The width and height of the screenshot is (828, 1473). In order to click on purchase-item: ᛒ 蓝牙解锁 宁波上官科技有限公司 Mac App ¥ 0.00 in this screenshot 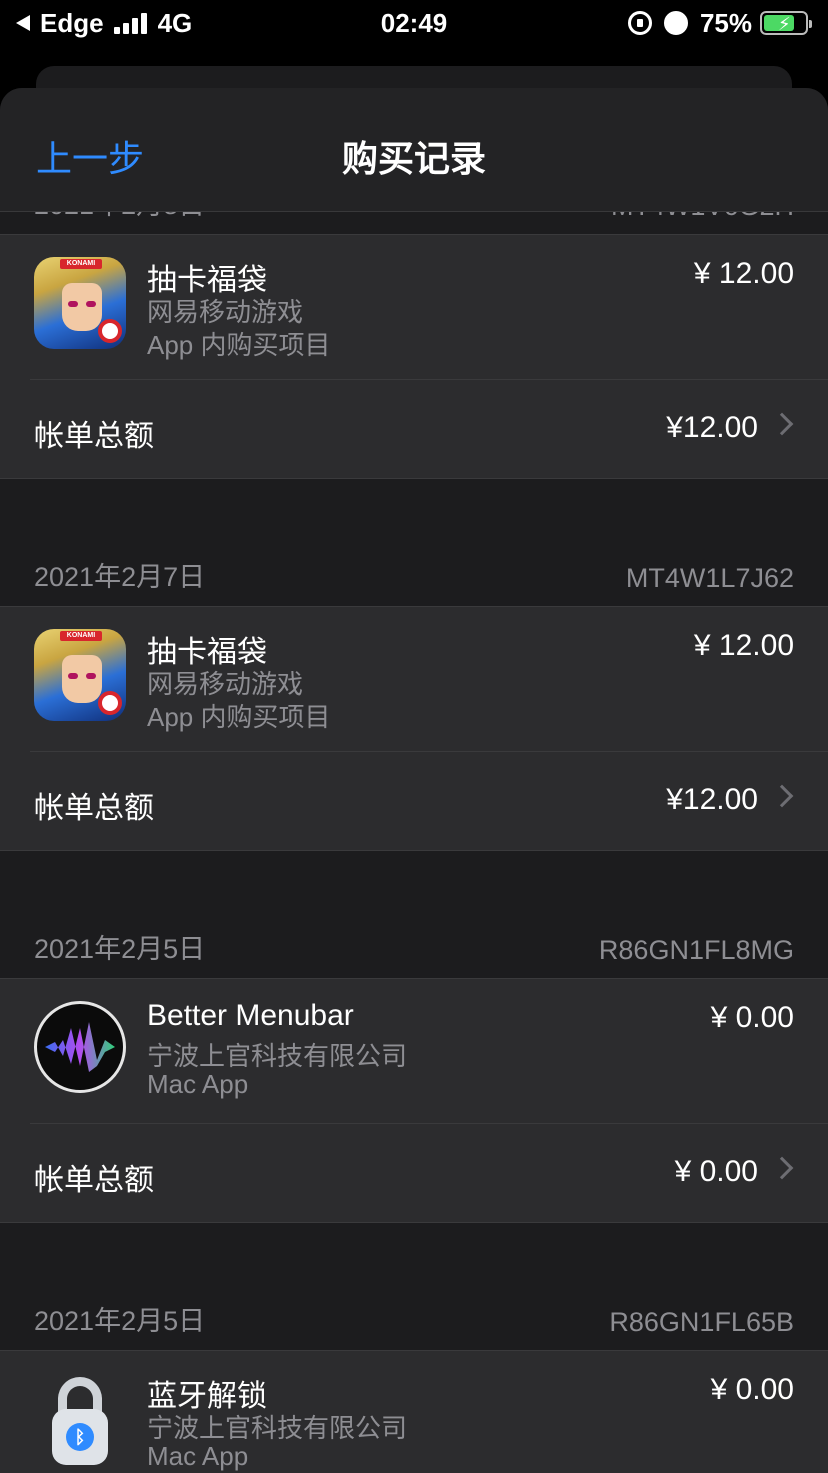, I will do `click(414, 1412)`.